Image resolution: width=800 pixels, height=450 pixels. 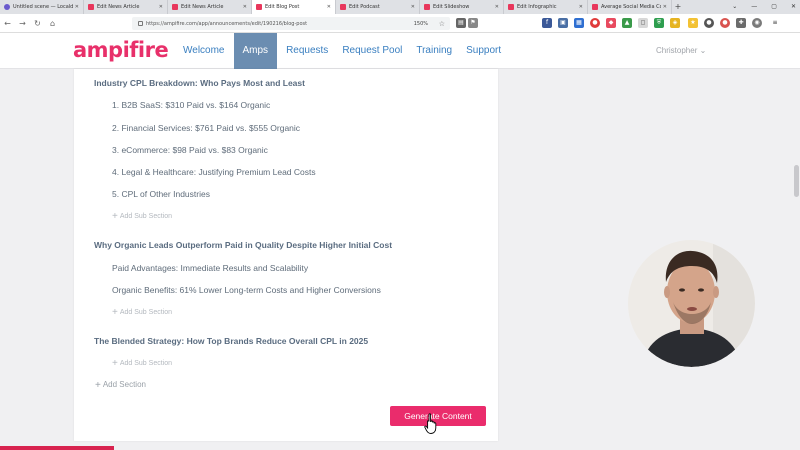 What do you see at coordinates (140, 23) in the screenshot?
I see `lock-icon` at bounding box center [140, 23].